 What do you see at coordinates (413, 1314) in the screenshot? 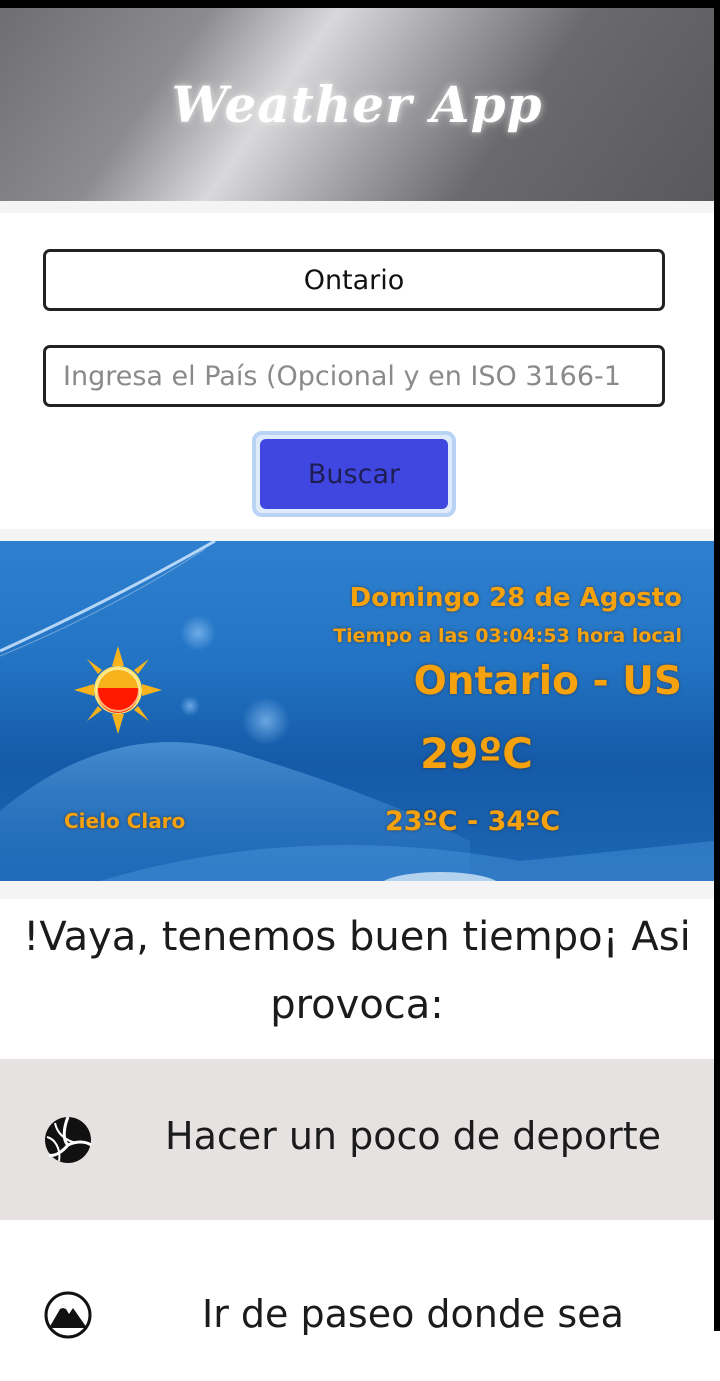
I see `activity-label: Ir de paseo donde sea` at bounding box center [413, 1314].